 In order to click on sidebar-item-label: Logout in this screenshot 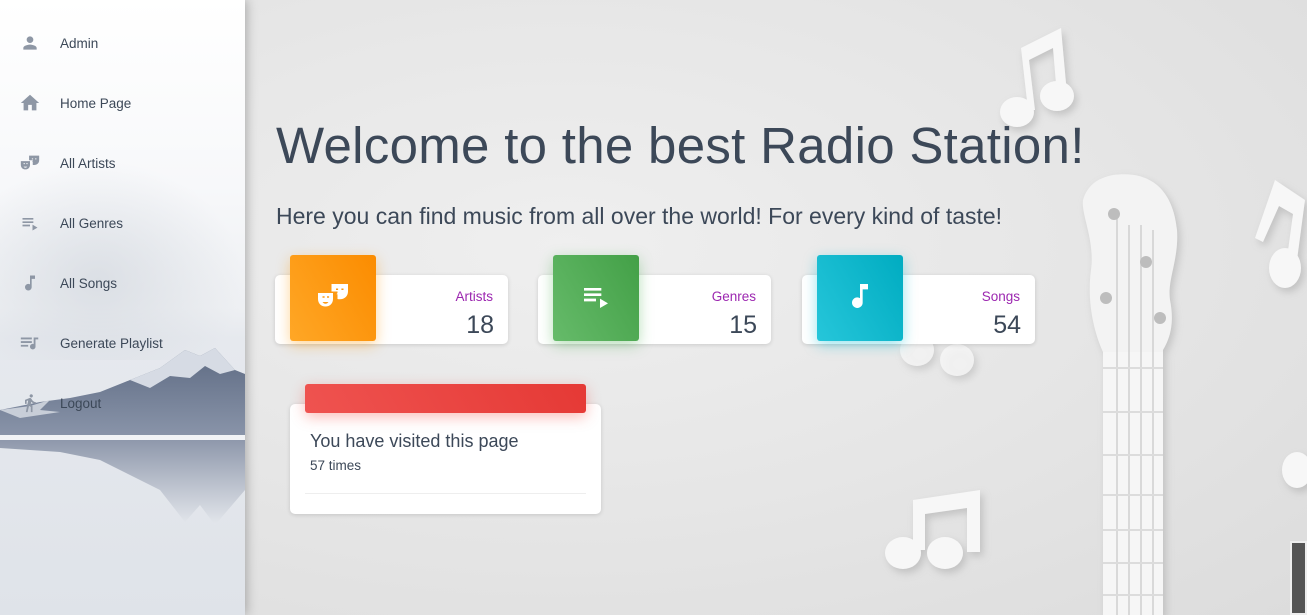, I will do `click(81, 403)`.